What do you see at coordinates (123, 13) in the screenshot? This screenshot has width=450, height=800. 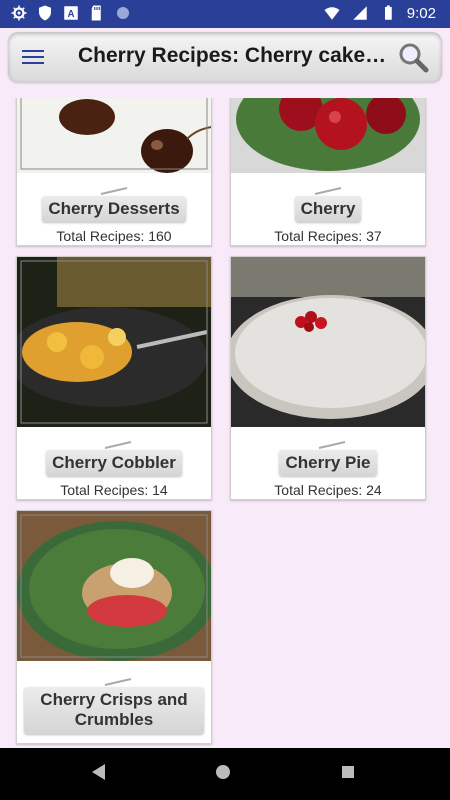 I see `sync-icon` at bounding box center [123, 13].